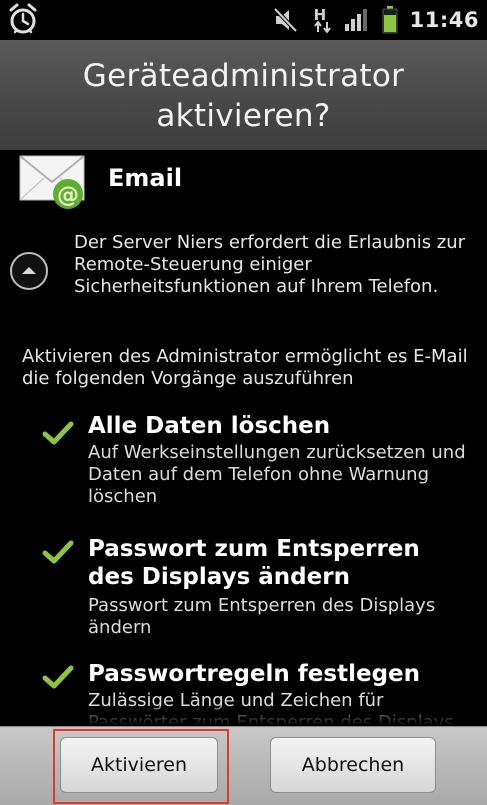 This screenshot has width=487, height=805. I want to click on activate-button: Aktivieren, so click(139, 765).